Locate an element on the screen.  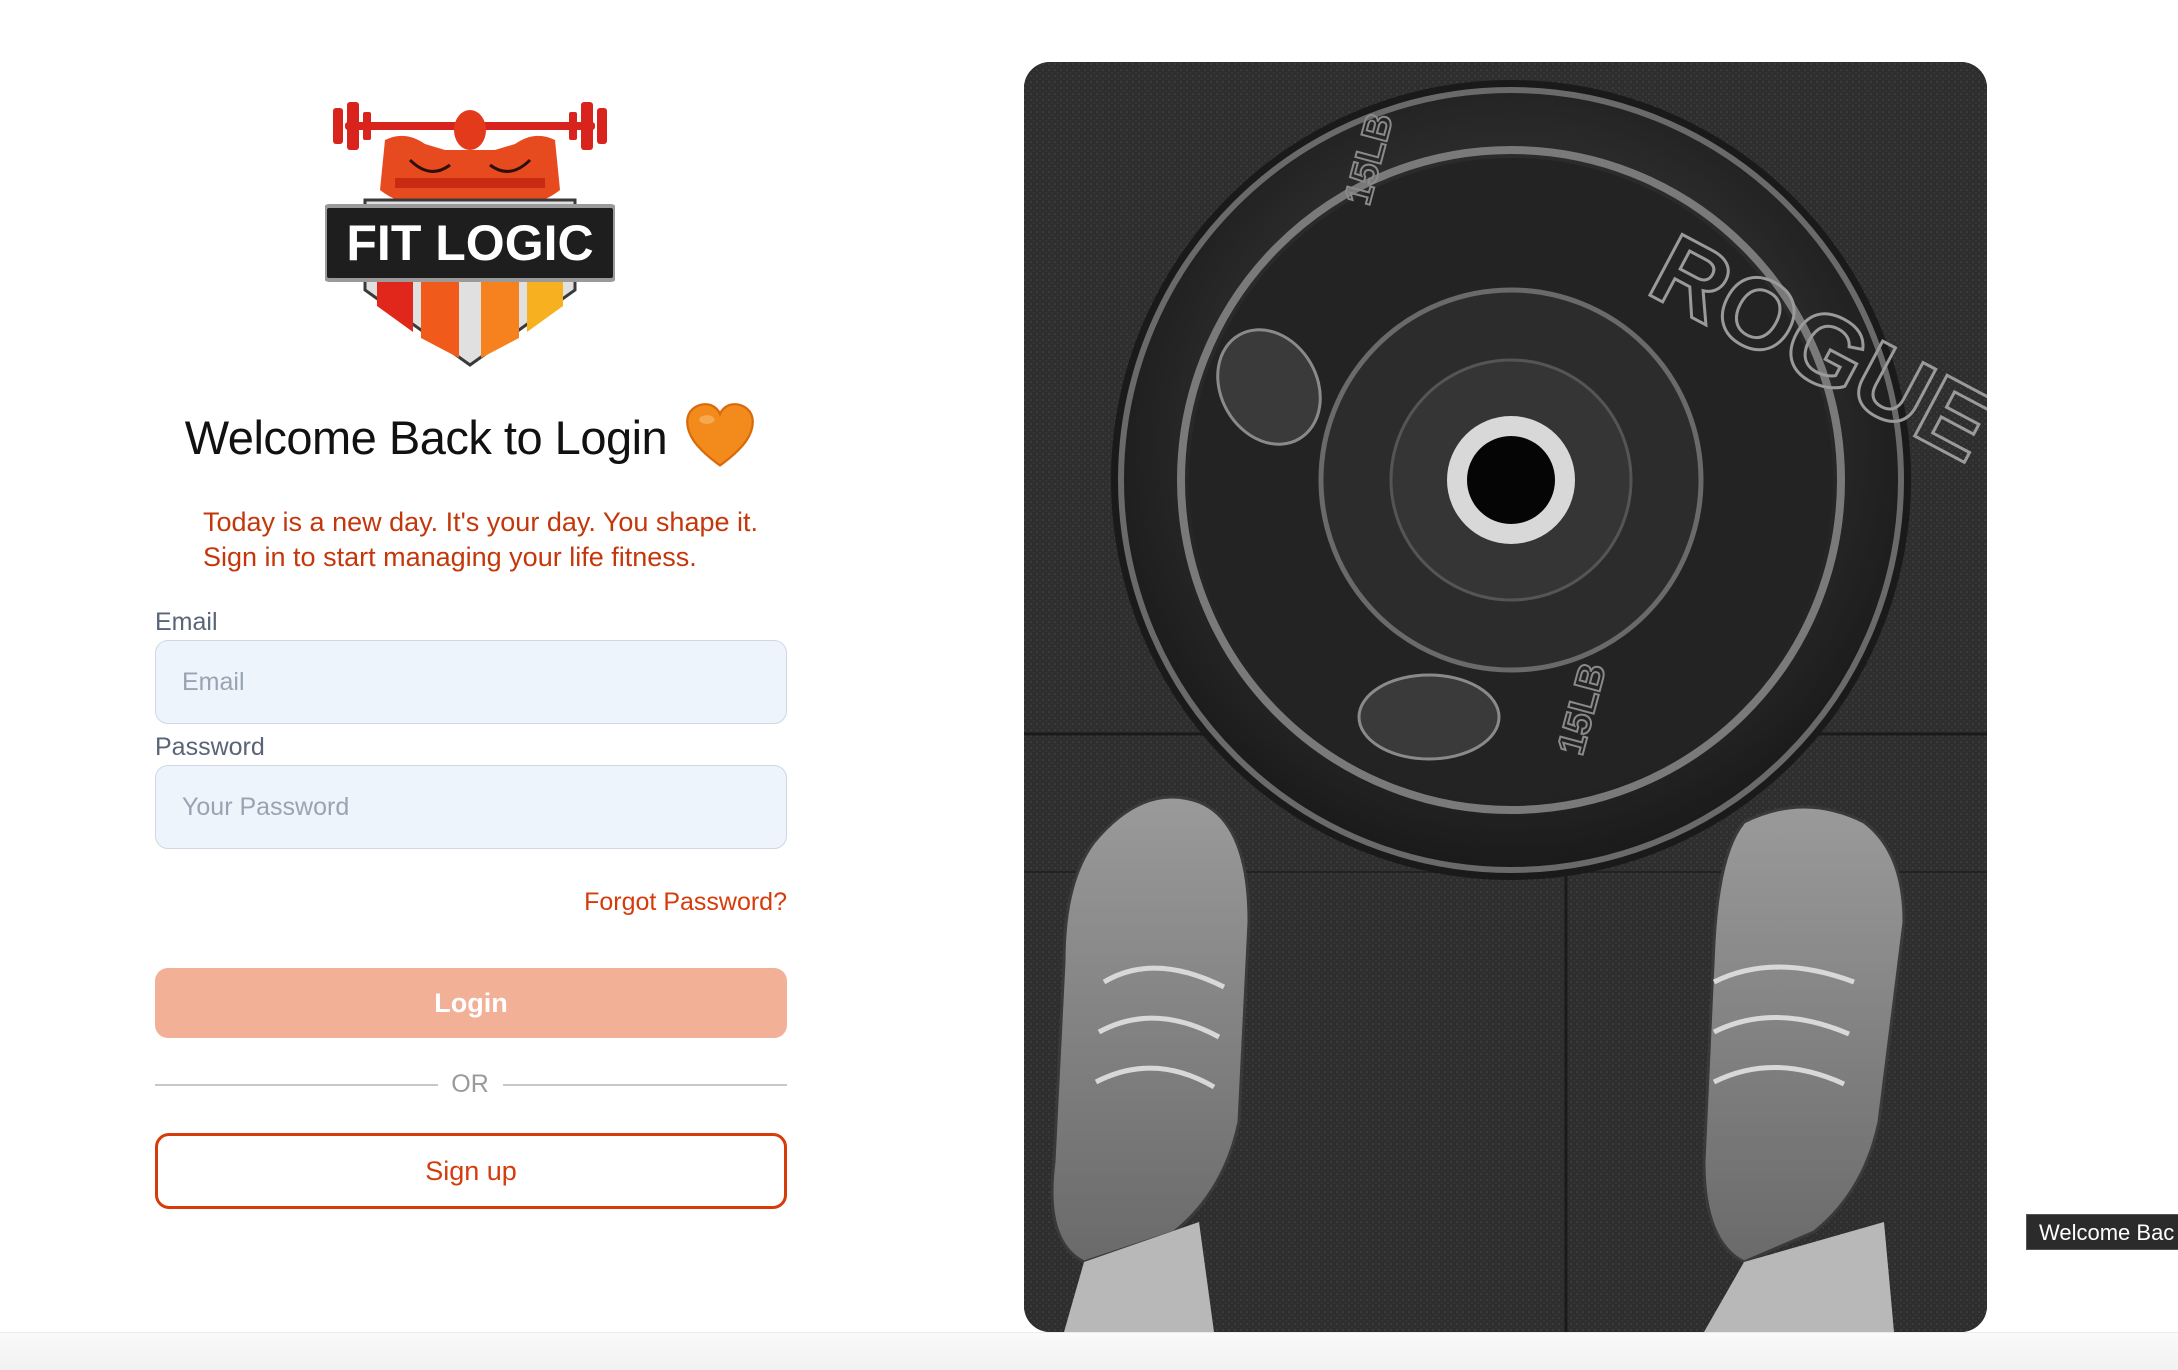
forgot-password-link: Forgot Password? is located at coordinates (643, 902).